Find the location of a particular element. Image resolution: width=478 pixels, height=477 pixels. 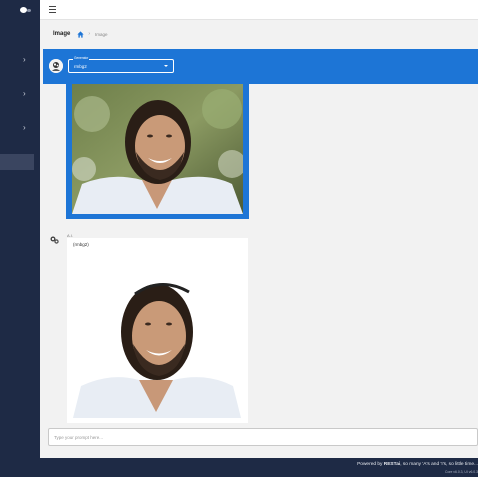

top-bar is located at coordinates (259, 10).